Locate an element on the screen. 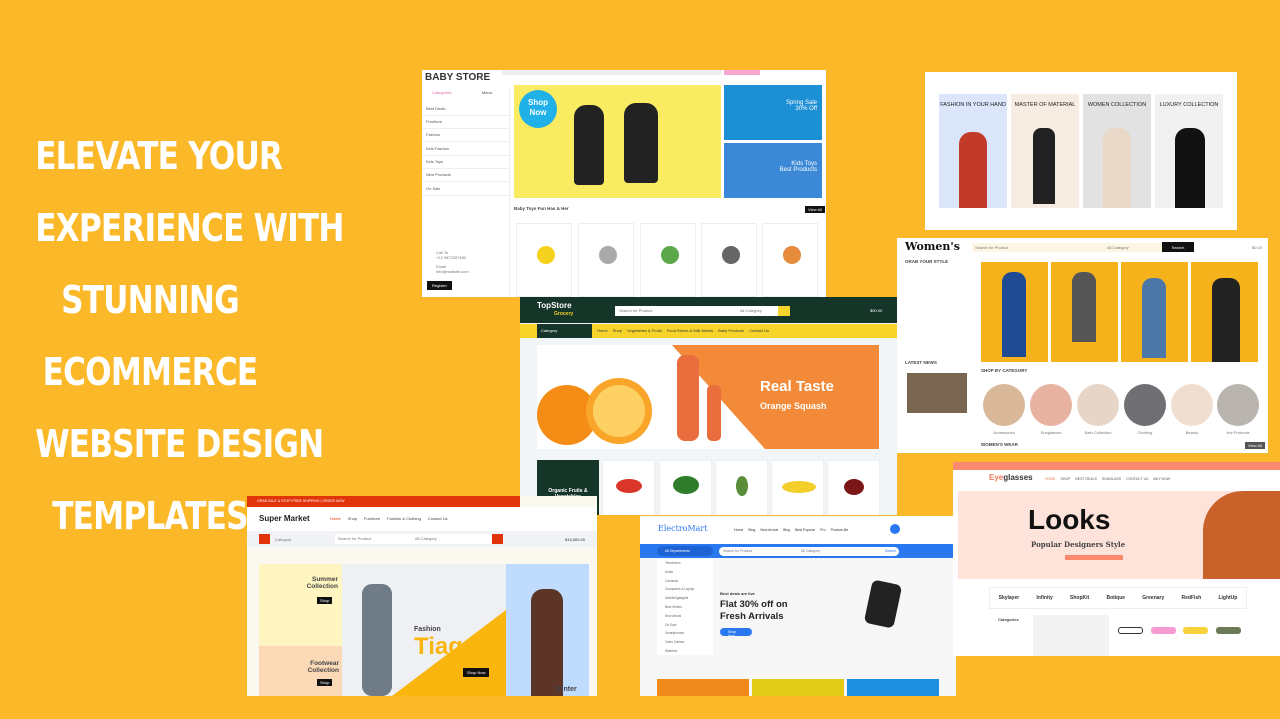 Image resolution: width=1280 pixels, height=719 pixels. menu-item: Best Sellers is located at coordinates (689, 607).